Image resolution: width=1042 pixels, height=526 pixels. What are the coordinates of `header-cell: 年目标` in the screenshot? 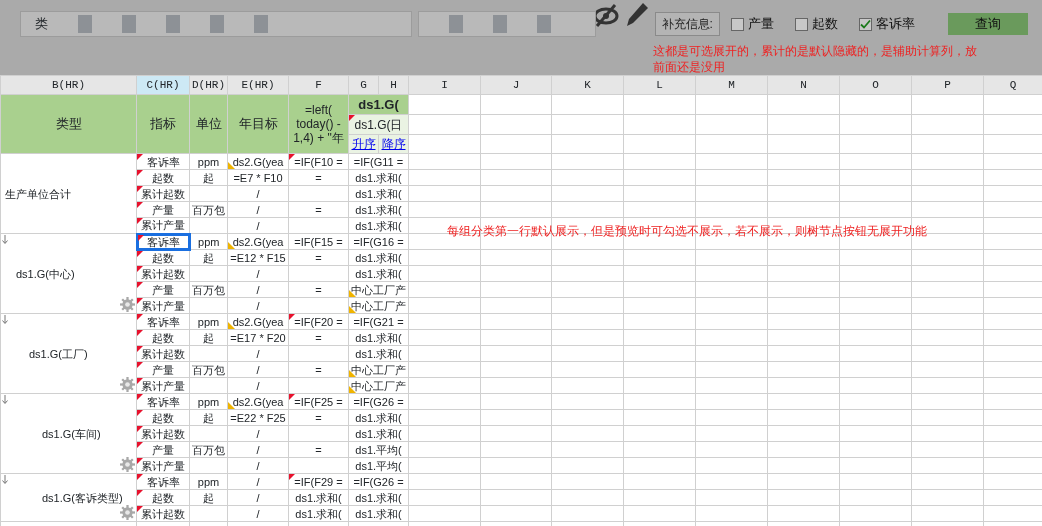 It's located at (258, 124).